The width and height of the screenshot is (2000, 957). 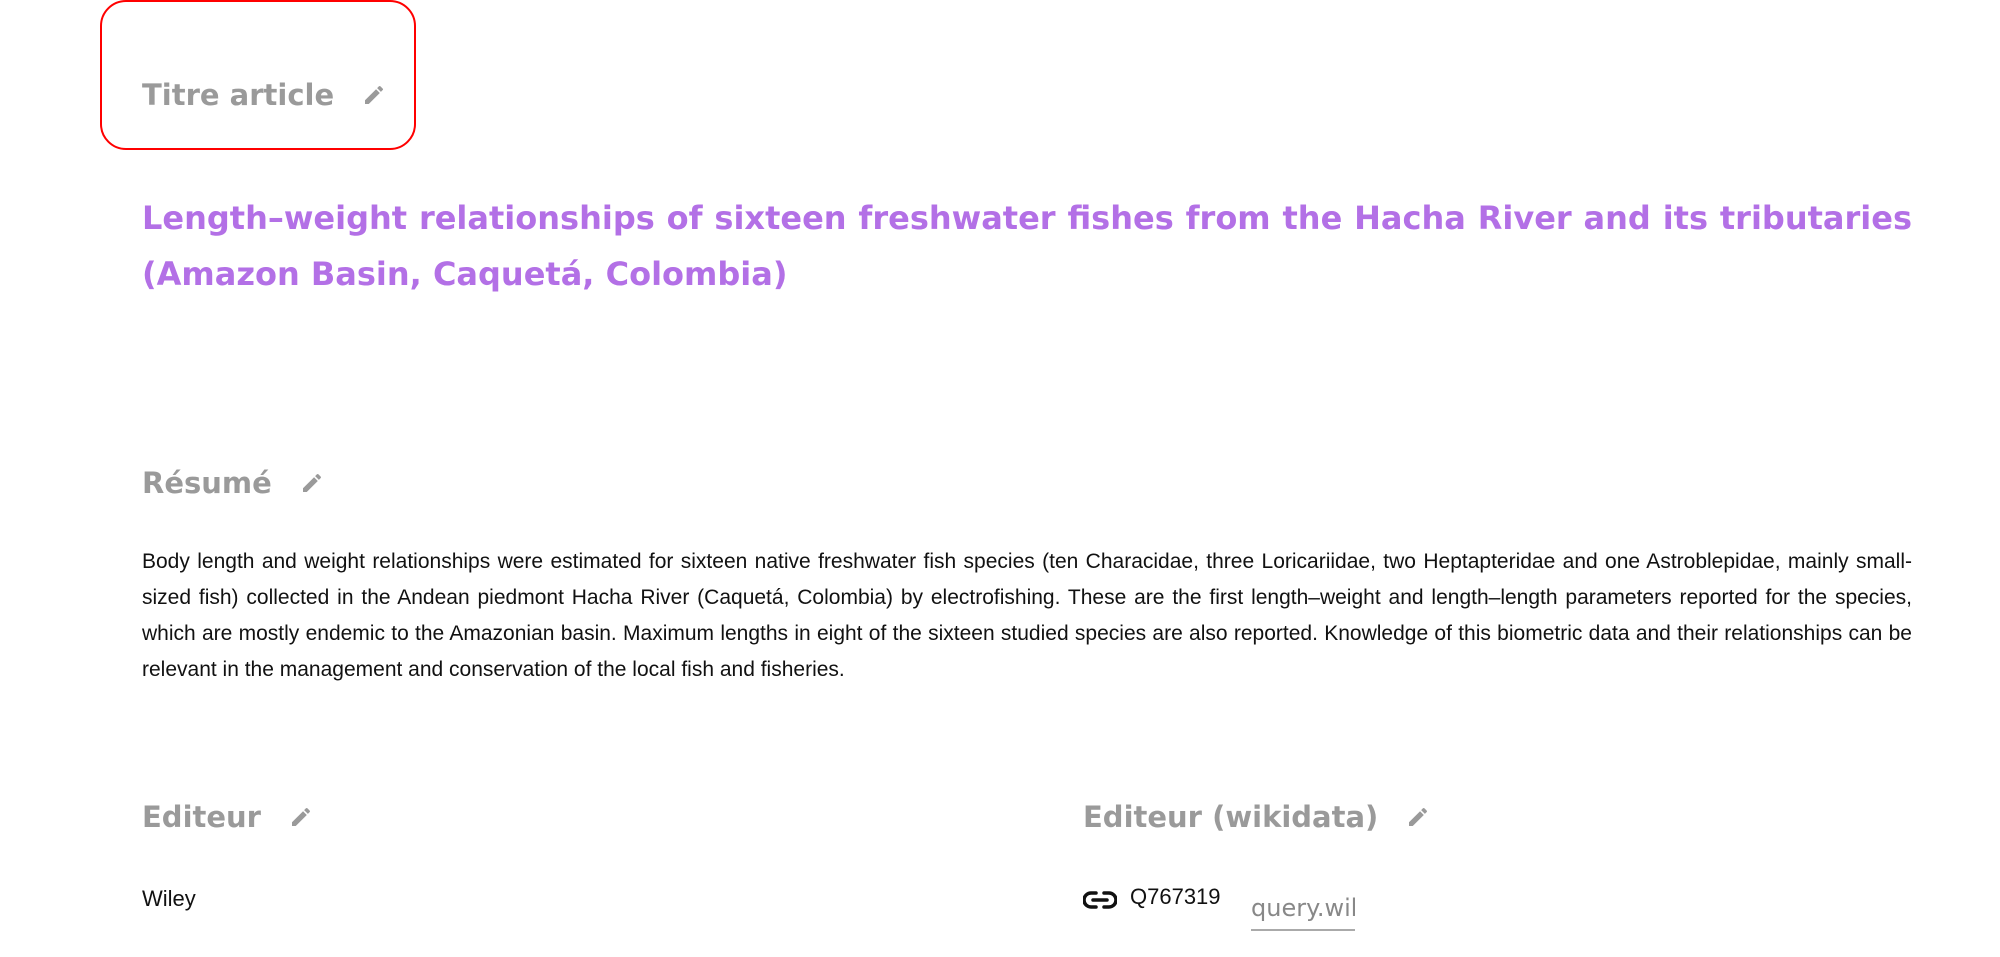 What do you see at coordinates (1175, 897) in the screenshot?
I see `wikidata-id-link: Q767319` at bounding box center [1175, 897].